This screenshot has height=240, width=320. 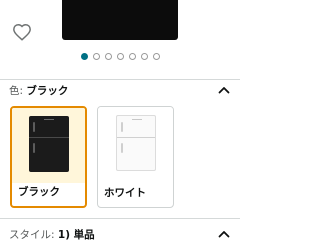 I want to click on style-selected-value: 1) 単品, so click(x=76, y=234).